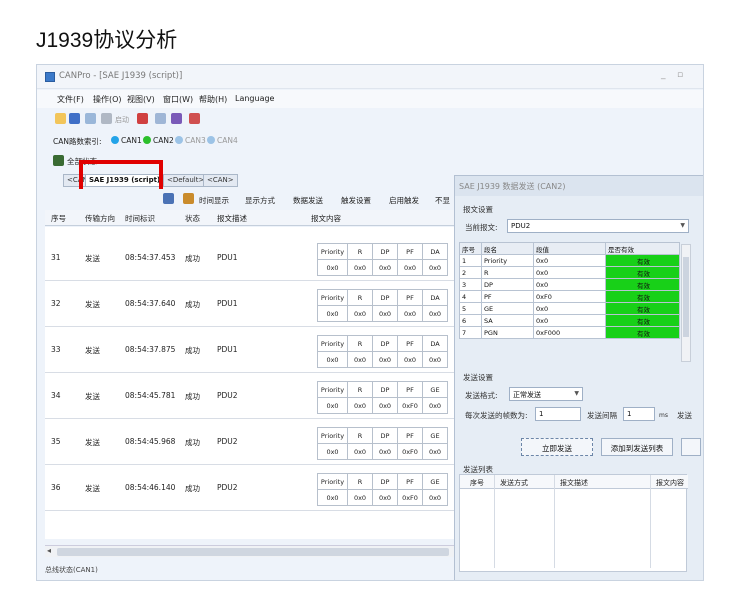  Describe the element at coordinates (326, 218) in the screenshot. I see `col-content: 报文内容` at that location.